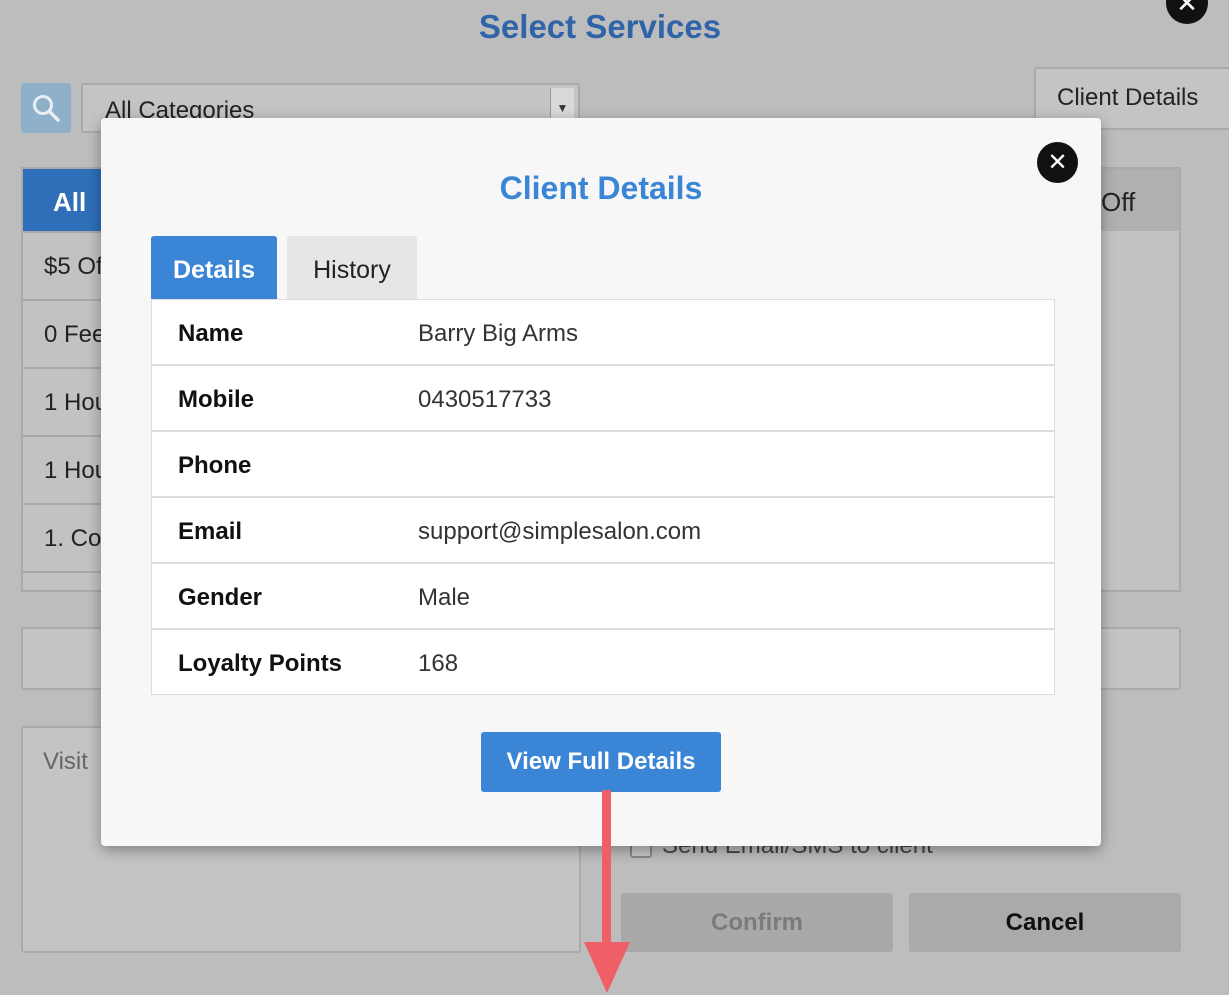 This screenshot has width=1229, height=995. What do you see at coordinates (211, 333) in the screenshot?
I see `row-label: Name` at bounding box center [211, 333].